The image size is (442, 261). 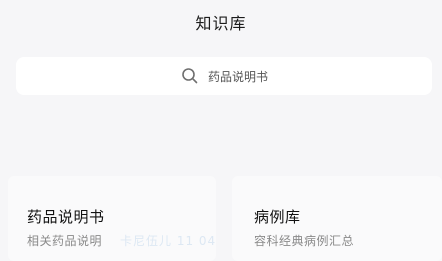 I want to click on page-title: 知识库, so click(x=221, y=23).